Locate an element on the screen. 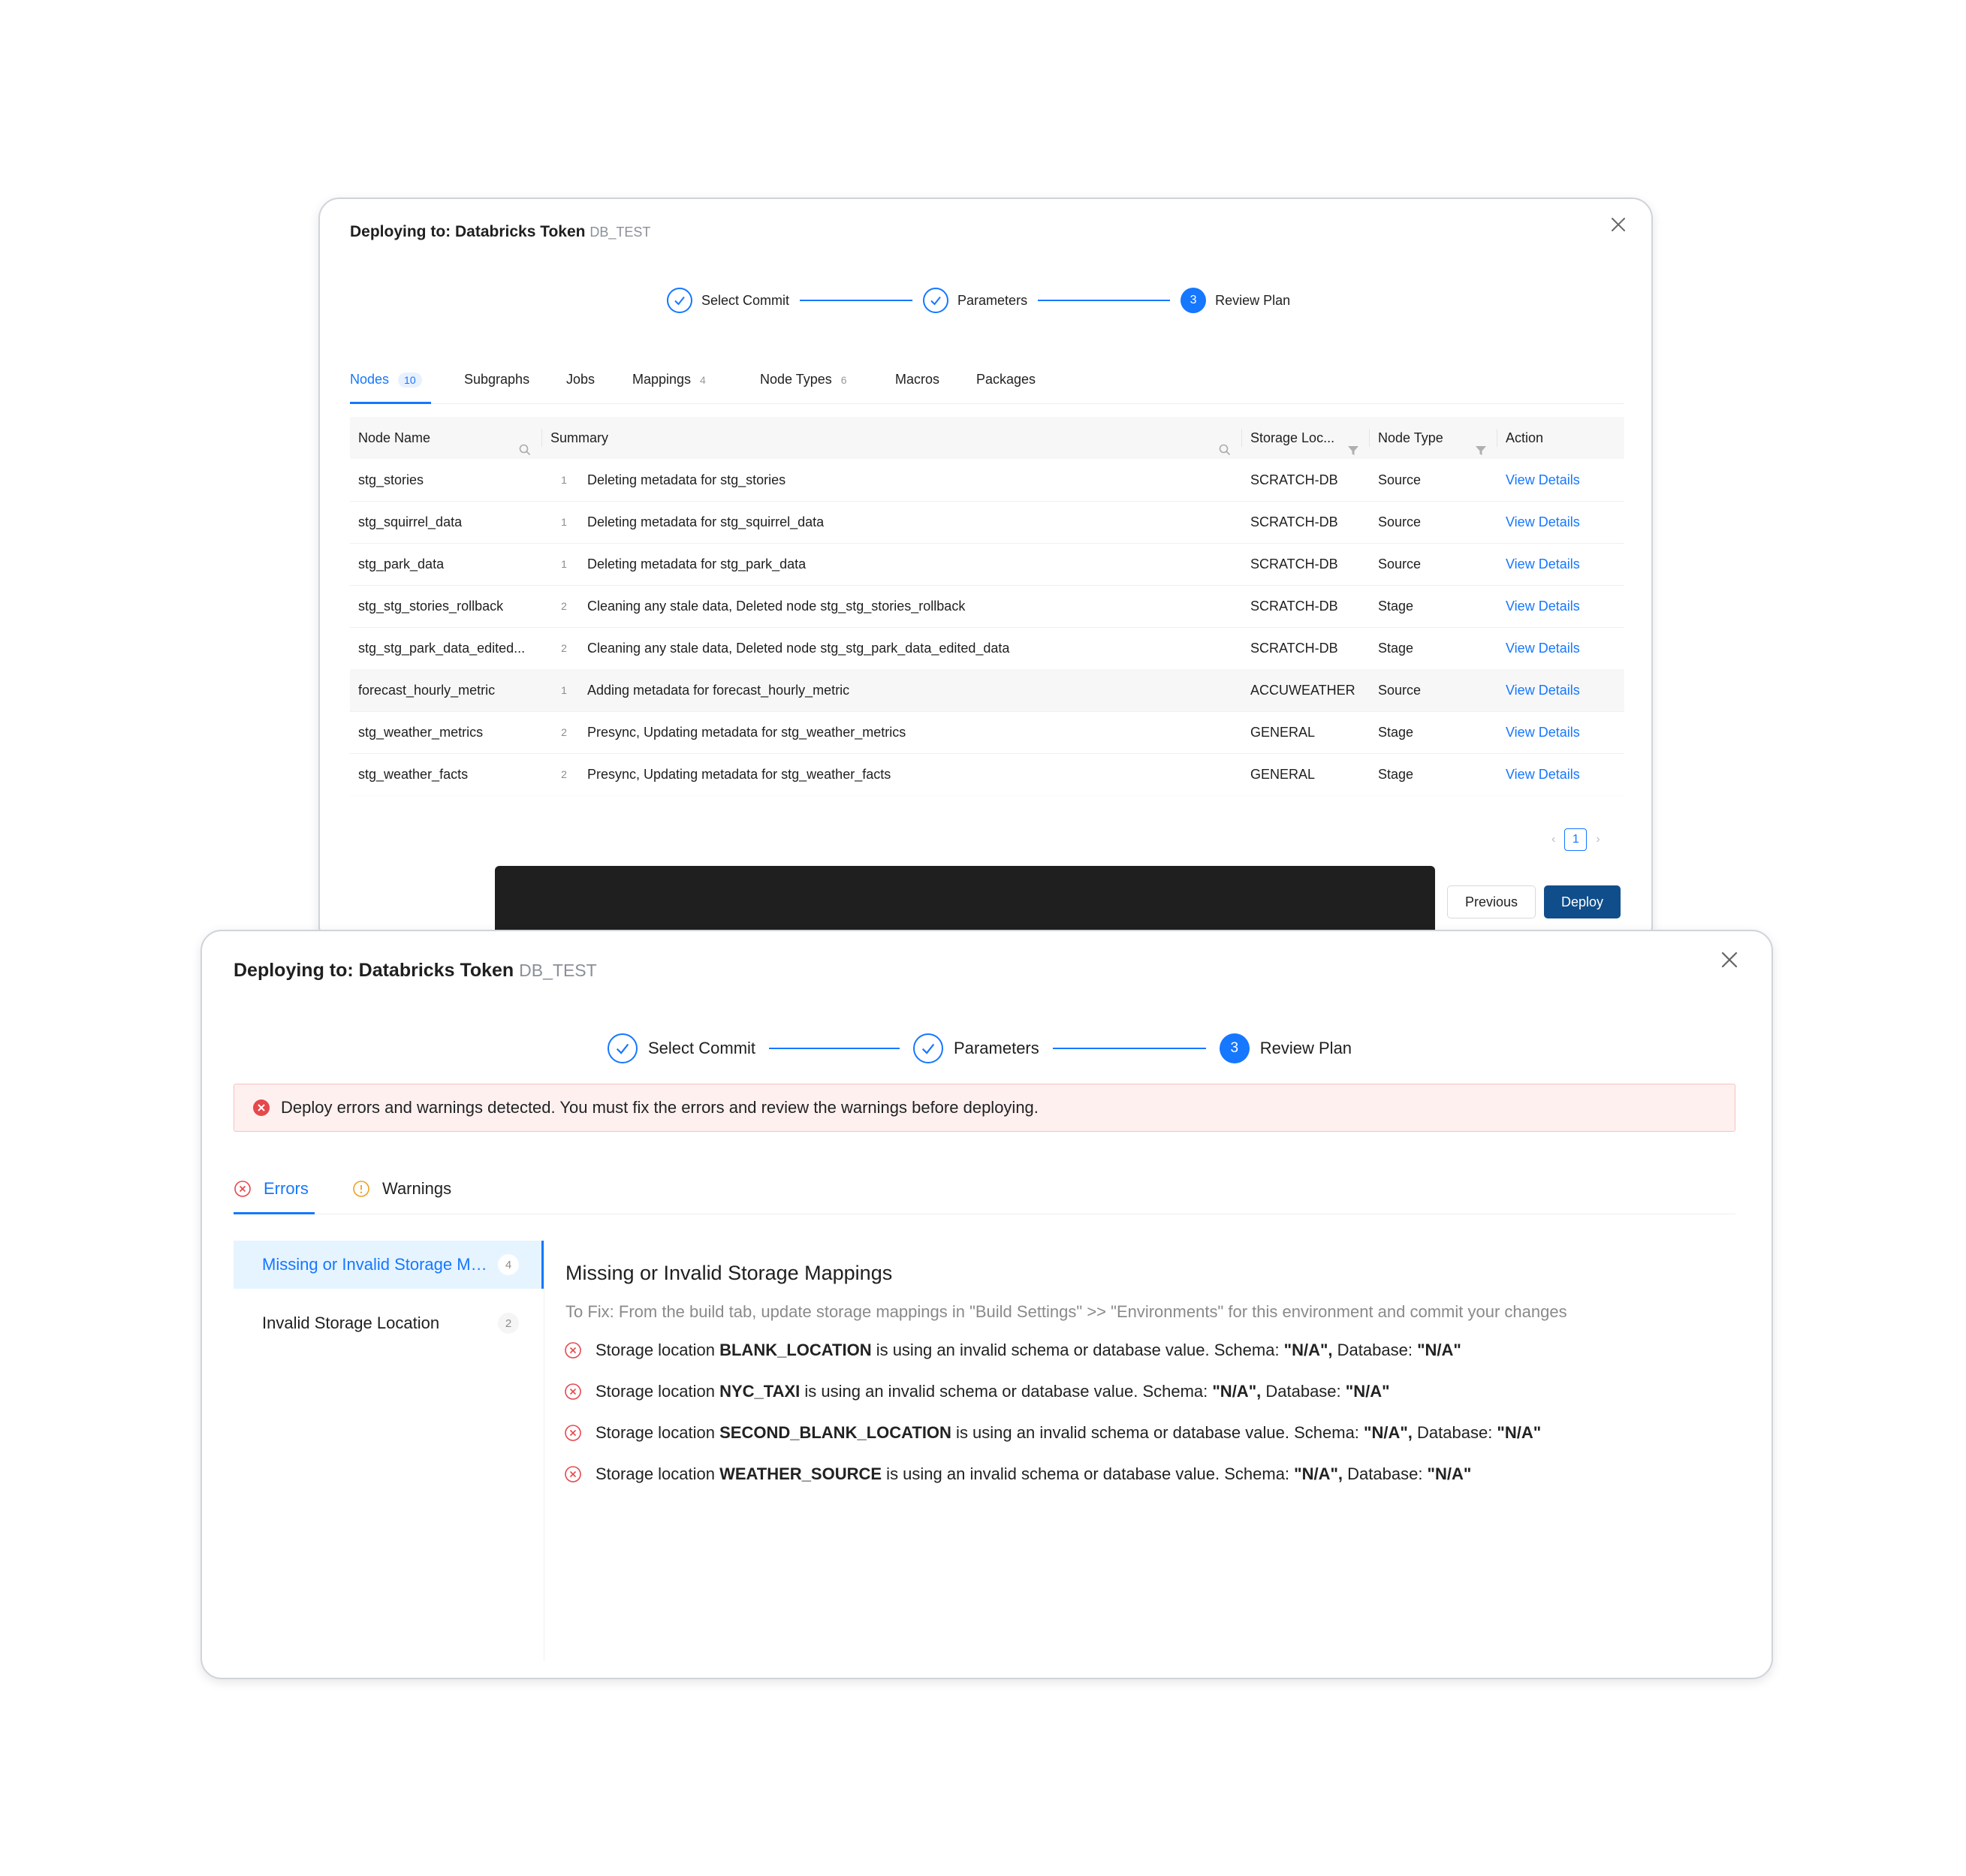  previous-button: Previous is located at coordinates (1491, 902).